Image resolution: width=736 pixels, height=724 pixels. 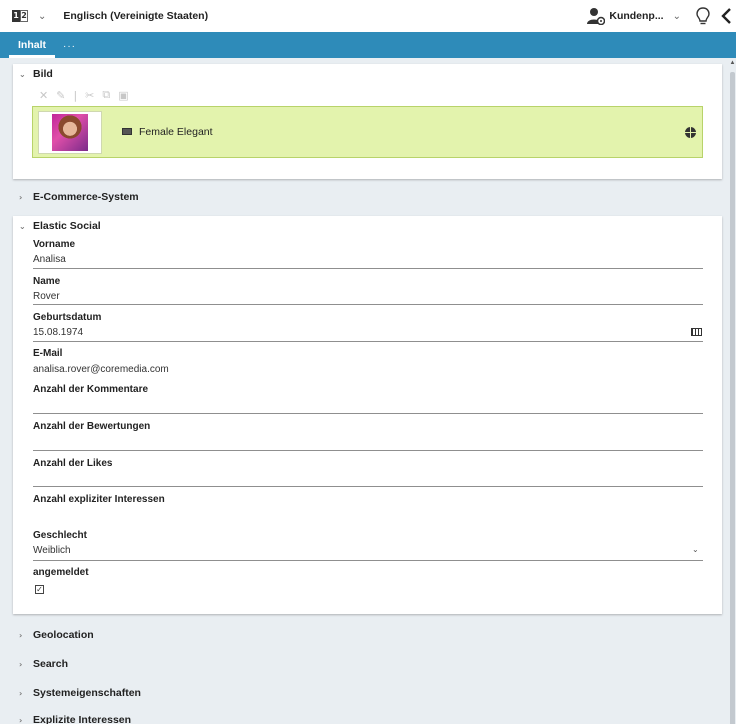 I want to click on thumbnail-image, so click(x=70, y=132).